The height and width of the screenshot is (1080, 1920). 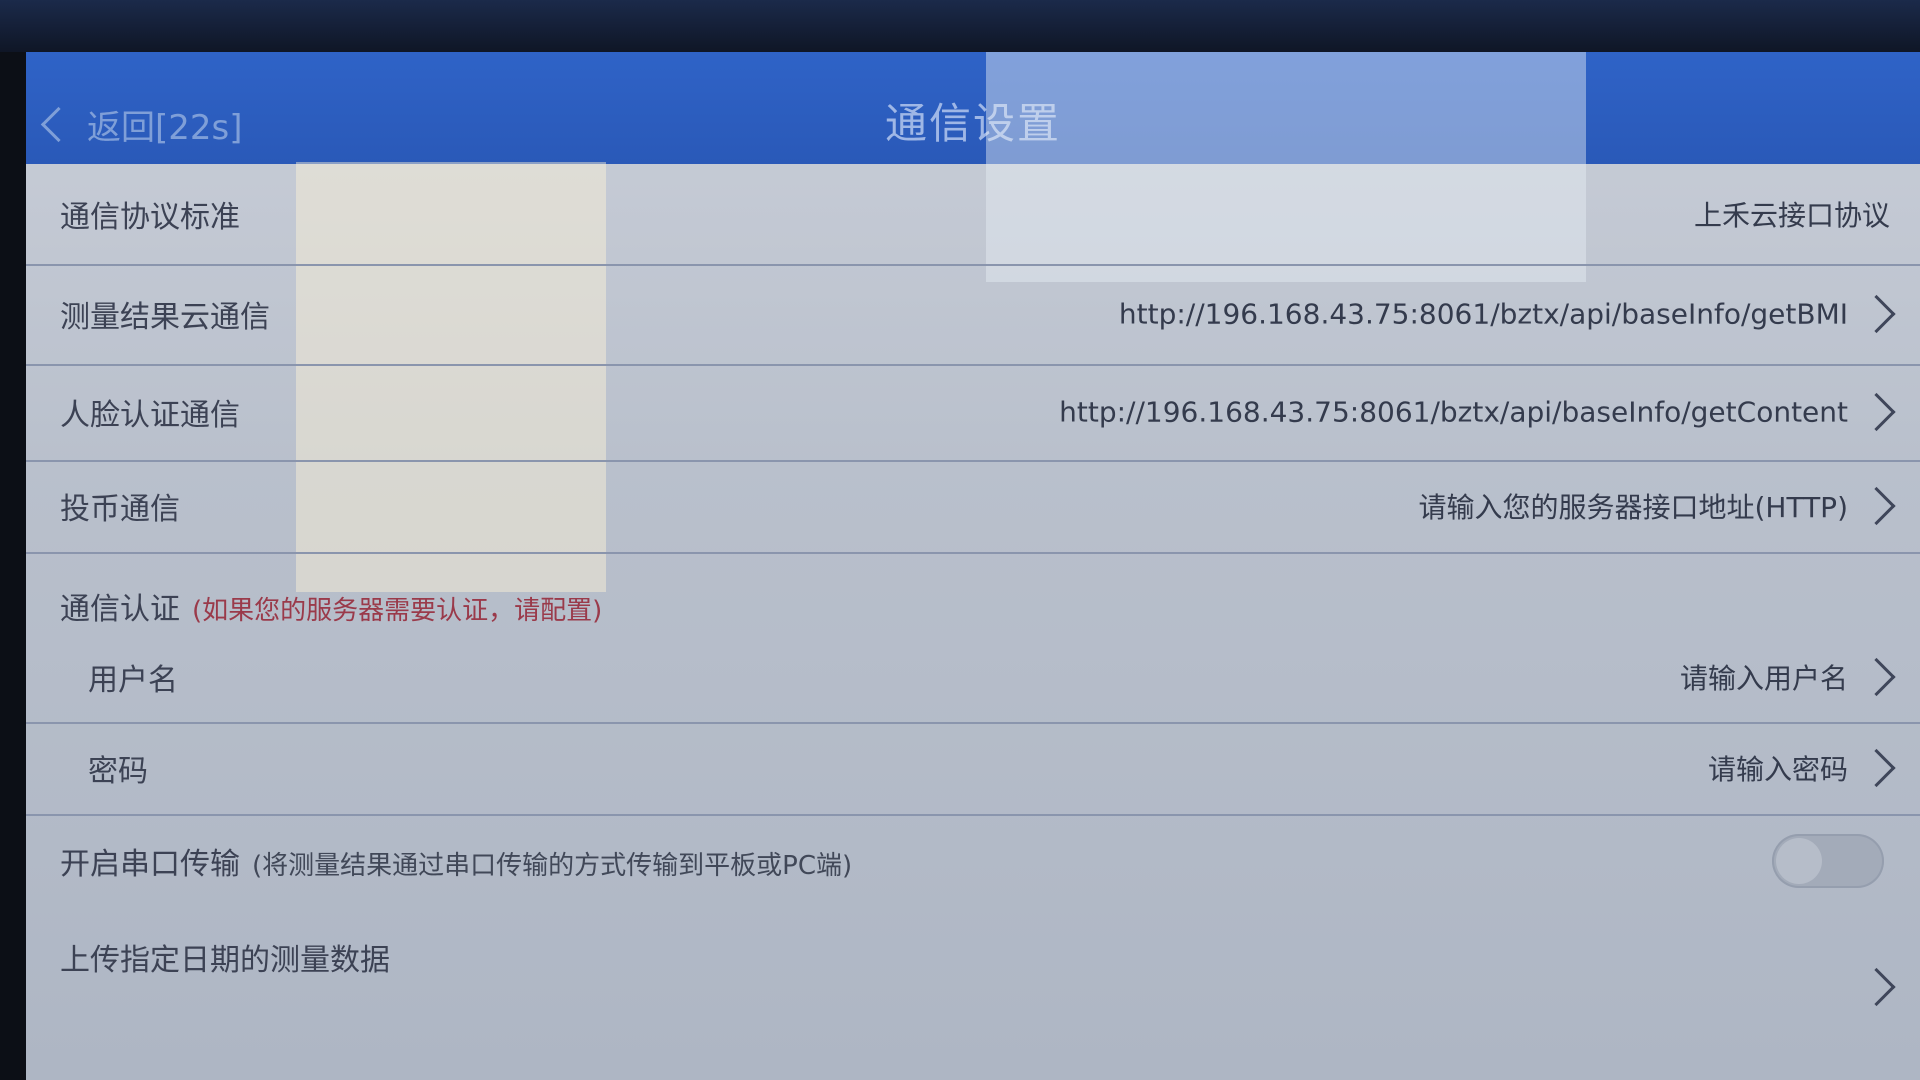 I want to click on username-field: 请输入用户名, so click(x=1764, y=677).